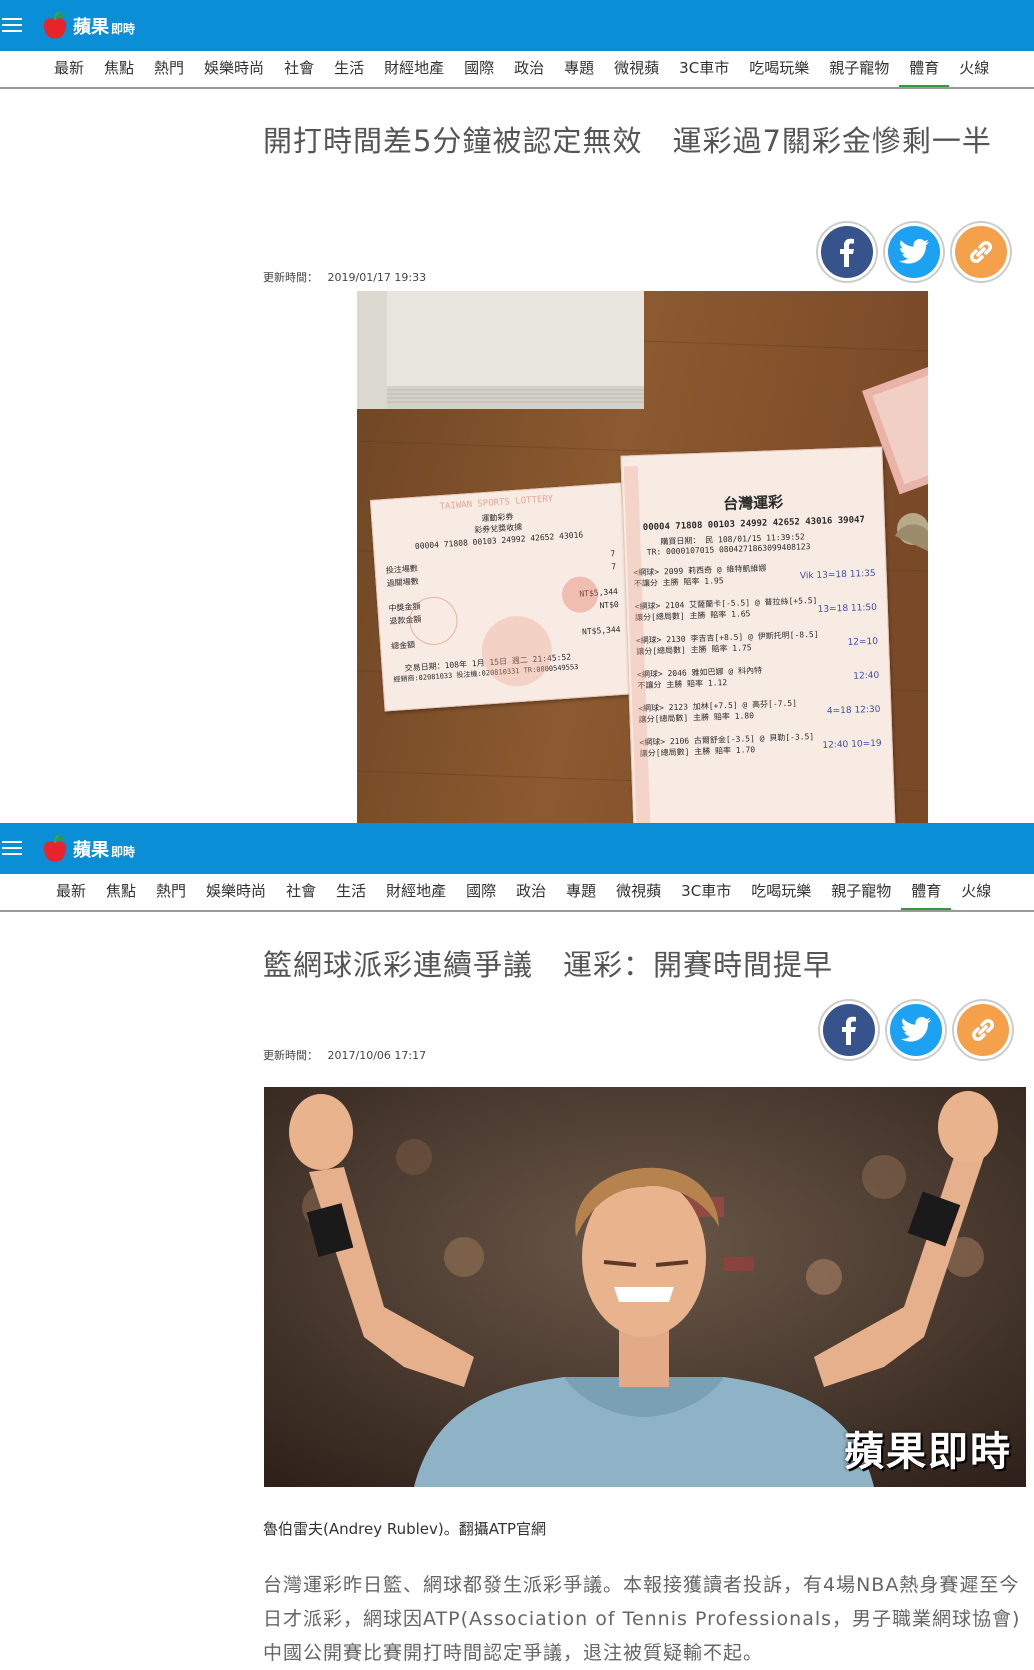  I want to click on handwritten-note: 12:40, so click(866, 676).